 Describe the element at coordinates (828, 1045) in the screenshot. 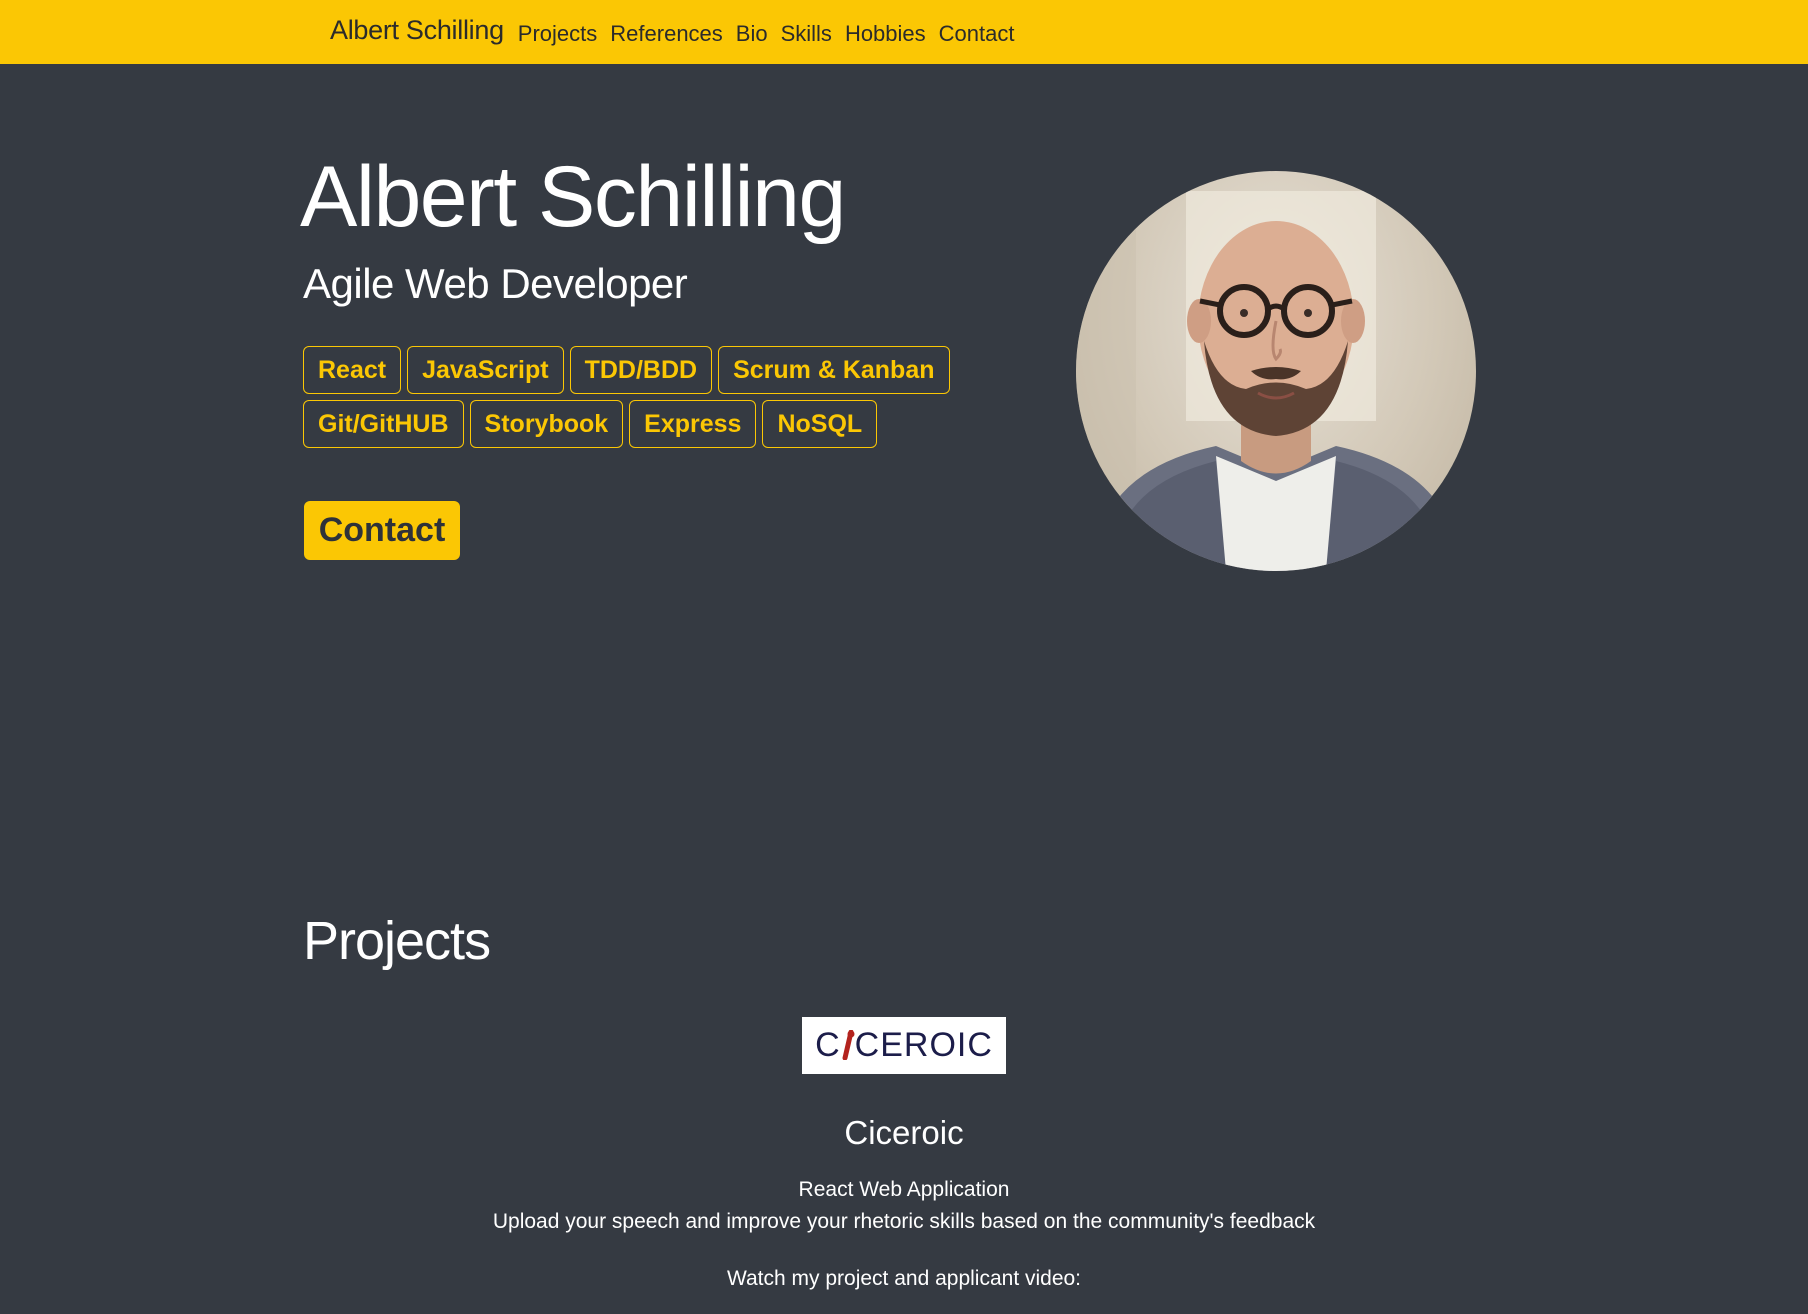

I see `logo-text-pre: C` at that location.